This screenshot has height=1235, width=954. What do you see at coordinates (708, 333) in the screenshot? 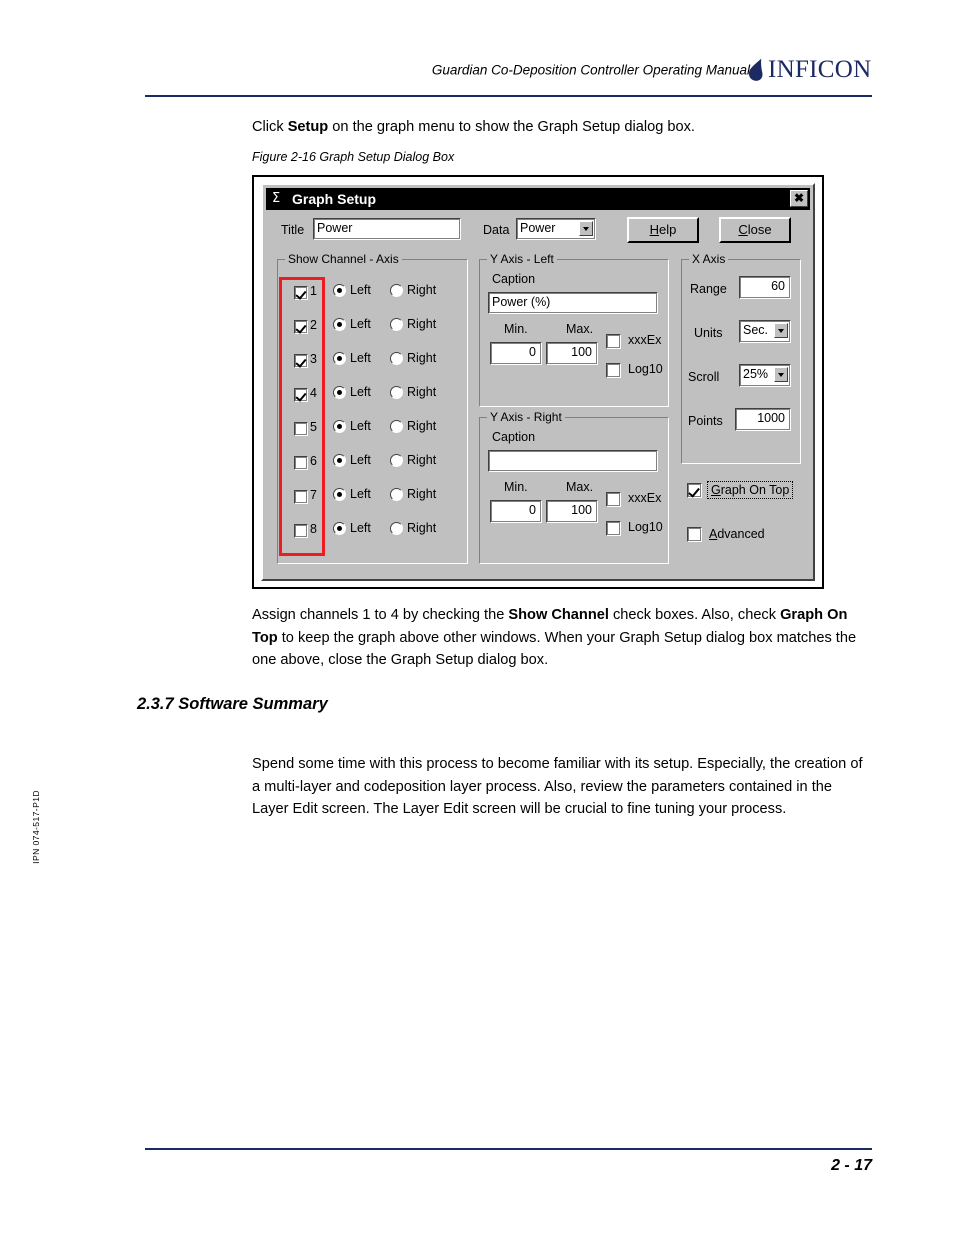
I see `x-units-label: Units` at bounding box center [708, 333].